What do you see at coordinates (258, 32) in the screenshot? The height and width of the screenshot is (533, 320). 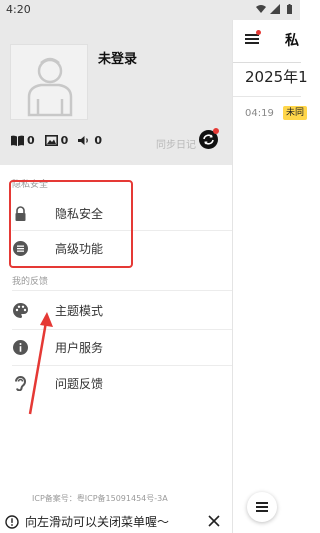 I see `menu-notification-dot` at bounding box center [258, 32].